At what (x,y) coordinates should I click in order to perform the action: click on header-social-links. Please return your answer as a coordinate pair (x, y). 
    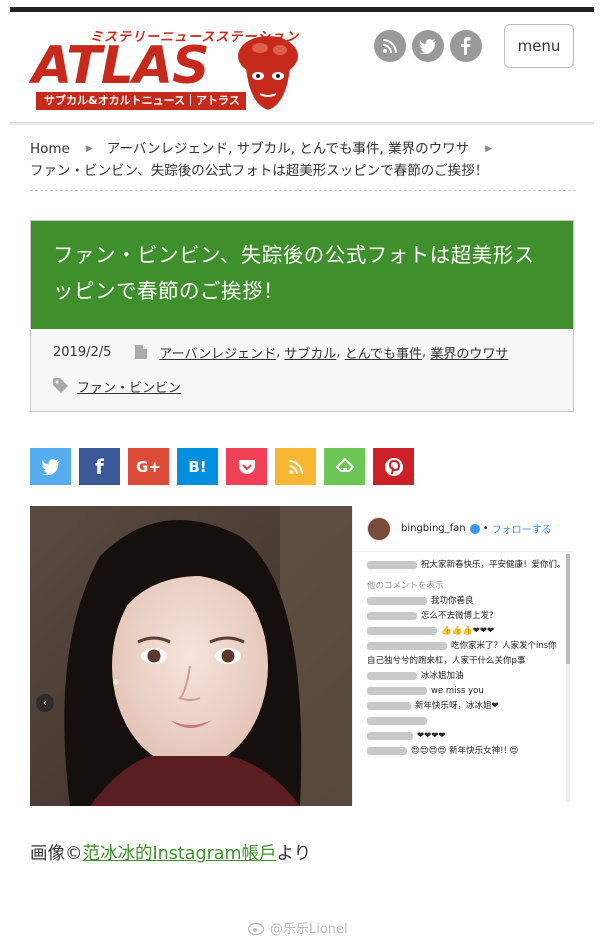
    Looking at the image, I should click on (428, 46).